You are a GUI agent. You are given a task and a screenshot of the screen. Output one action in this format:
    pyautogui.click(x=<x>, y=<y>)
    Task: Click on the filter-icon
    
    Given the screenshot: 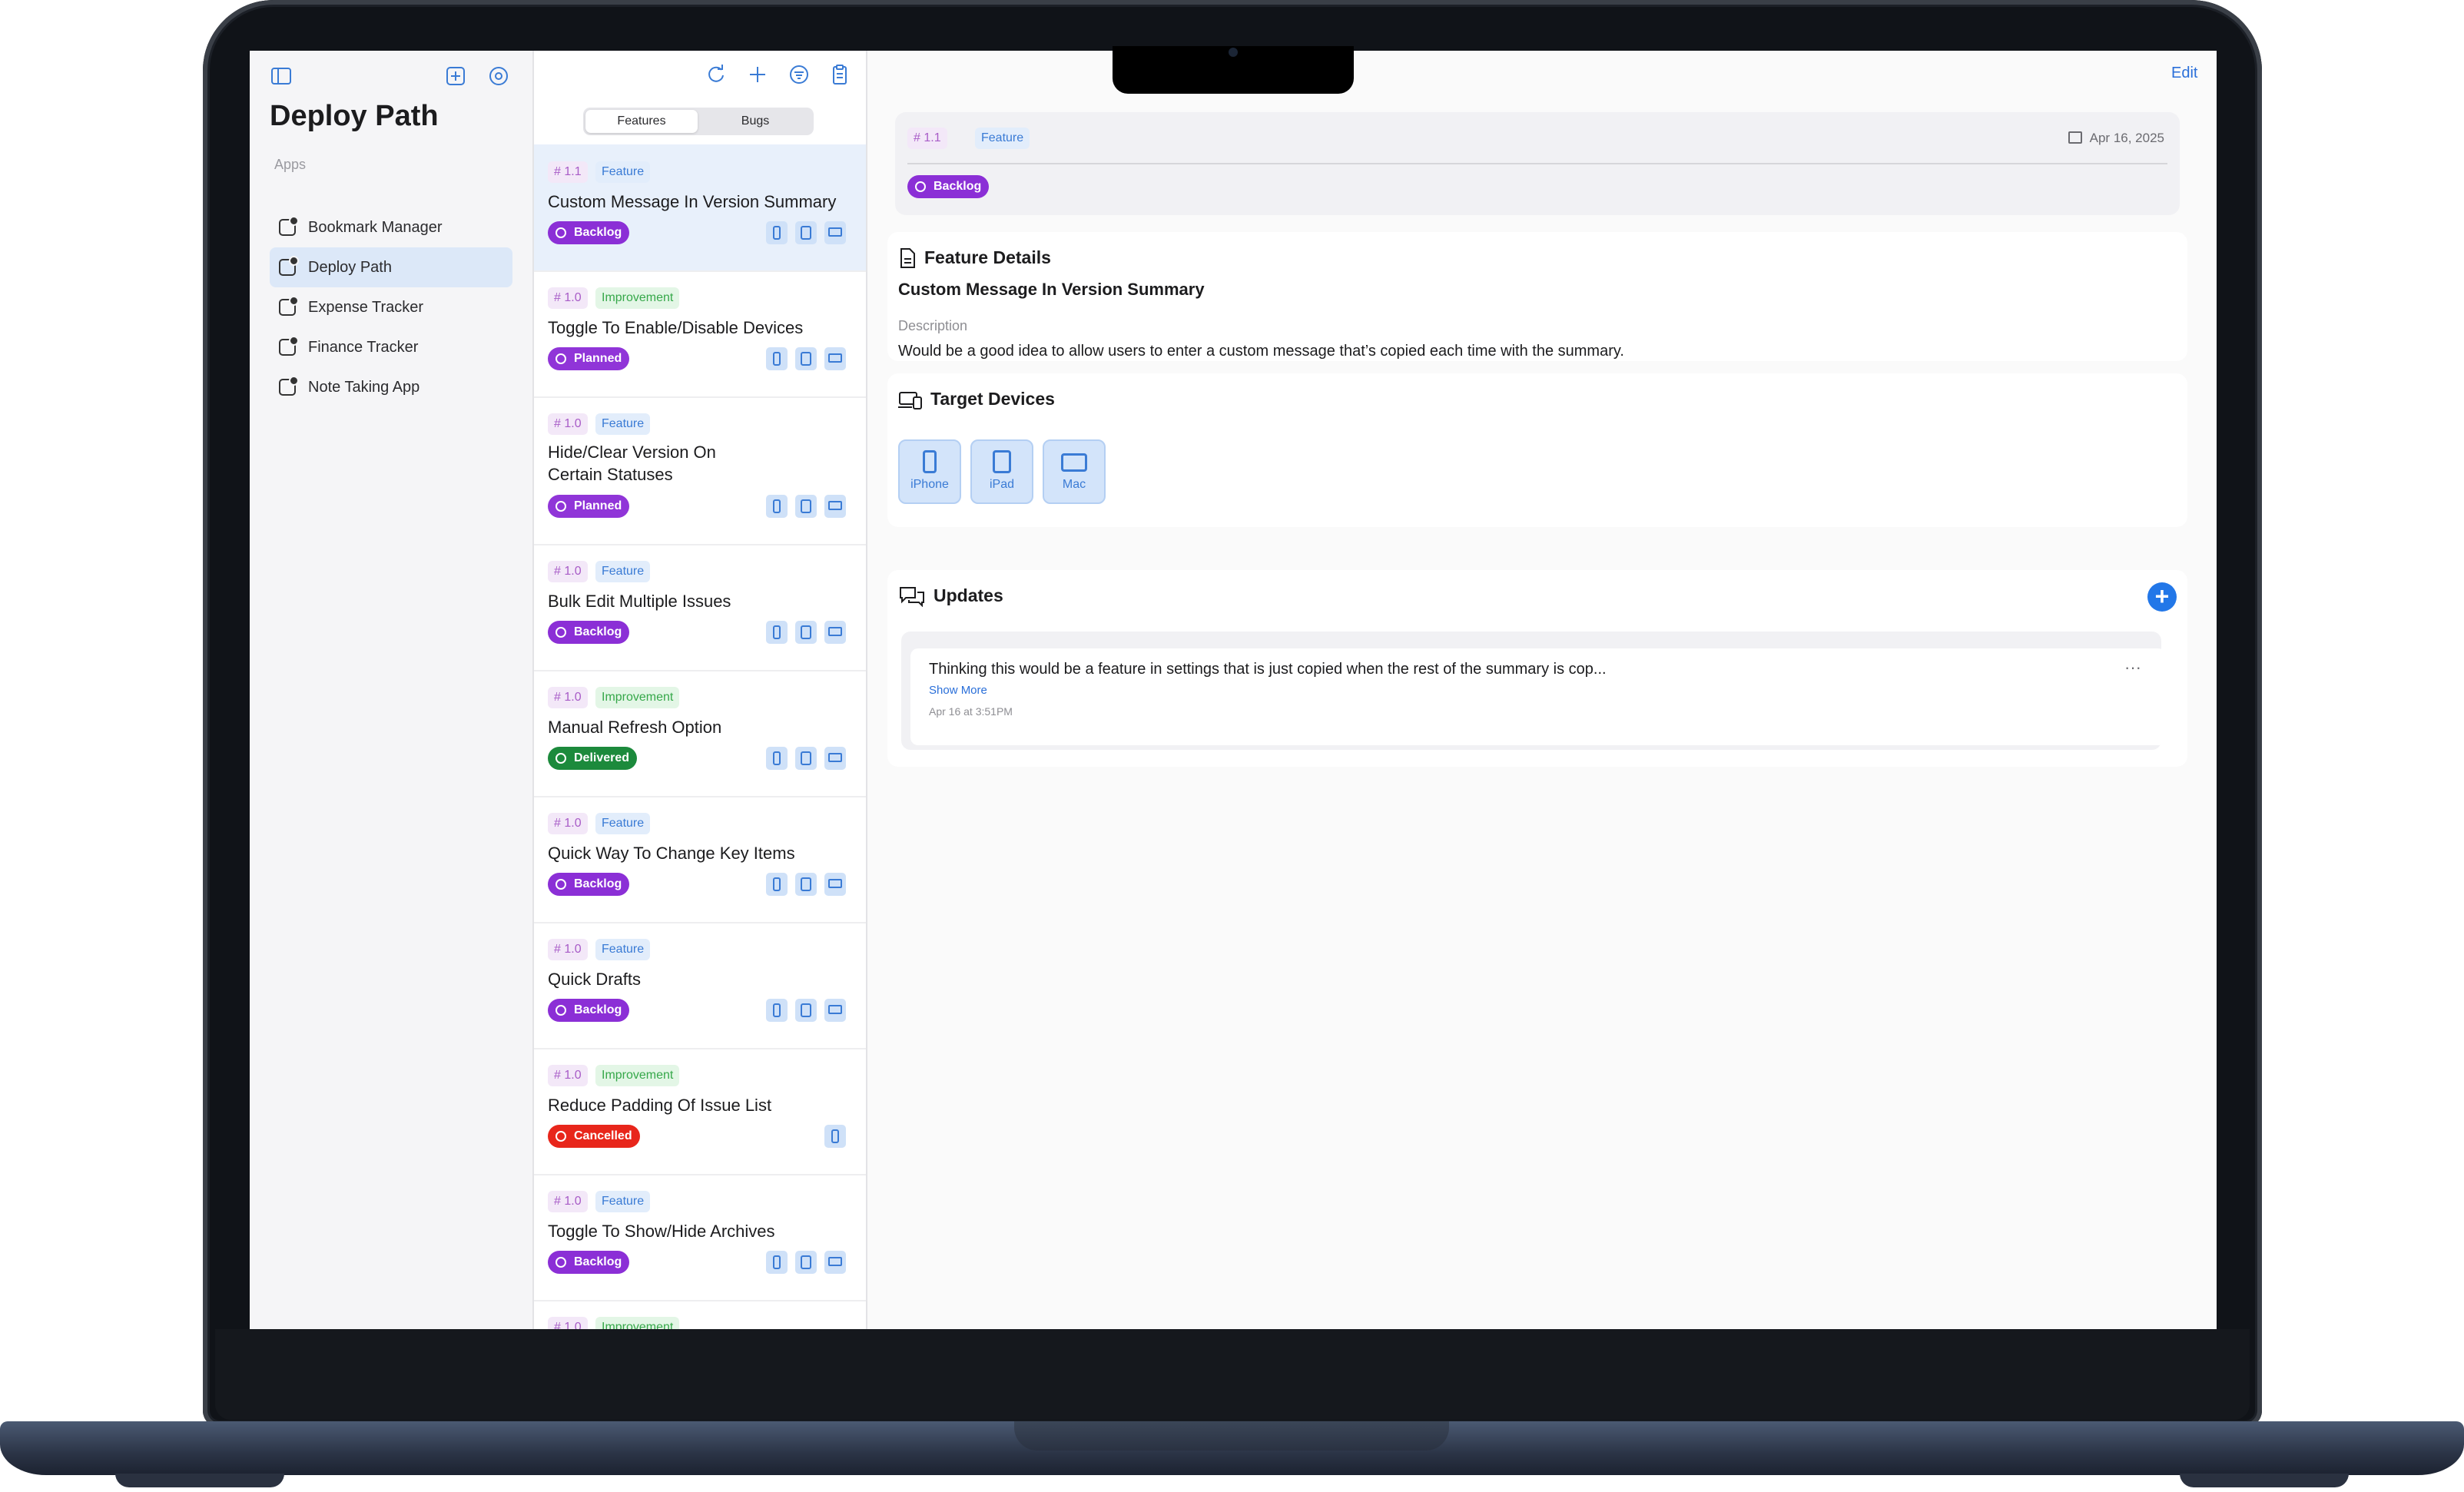 What is the action you would take?
    pyautogui.click(x=799, y=74)
    